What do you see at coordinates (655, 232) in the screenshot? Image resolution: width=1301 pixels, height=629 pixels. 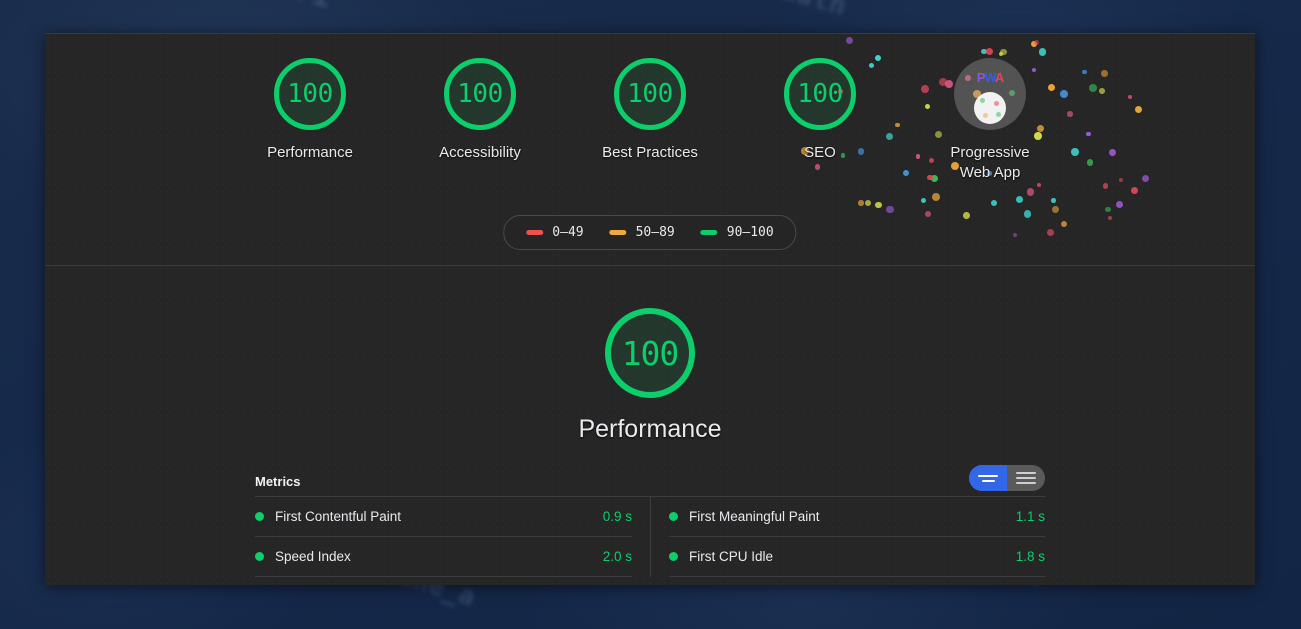 I see `legend-label: 50–89` at bounding box center [655, 232].